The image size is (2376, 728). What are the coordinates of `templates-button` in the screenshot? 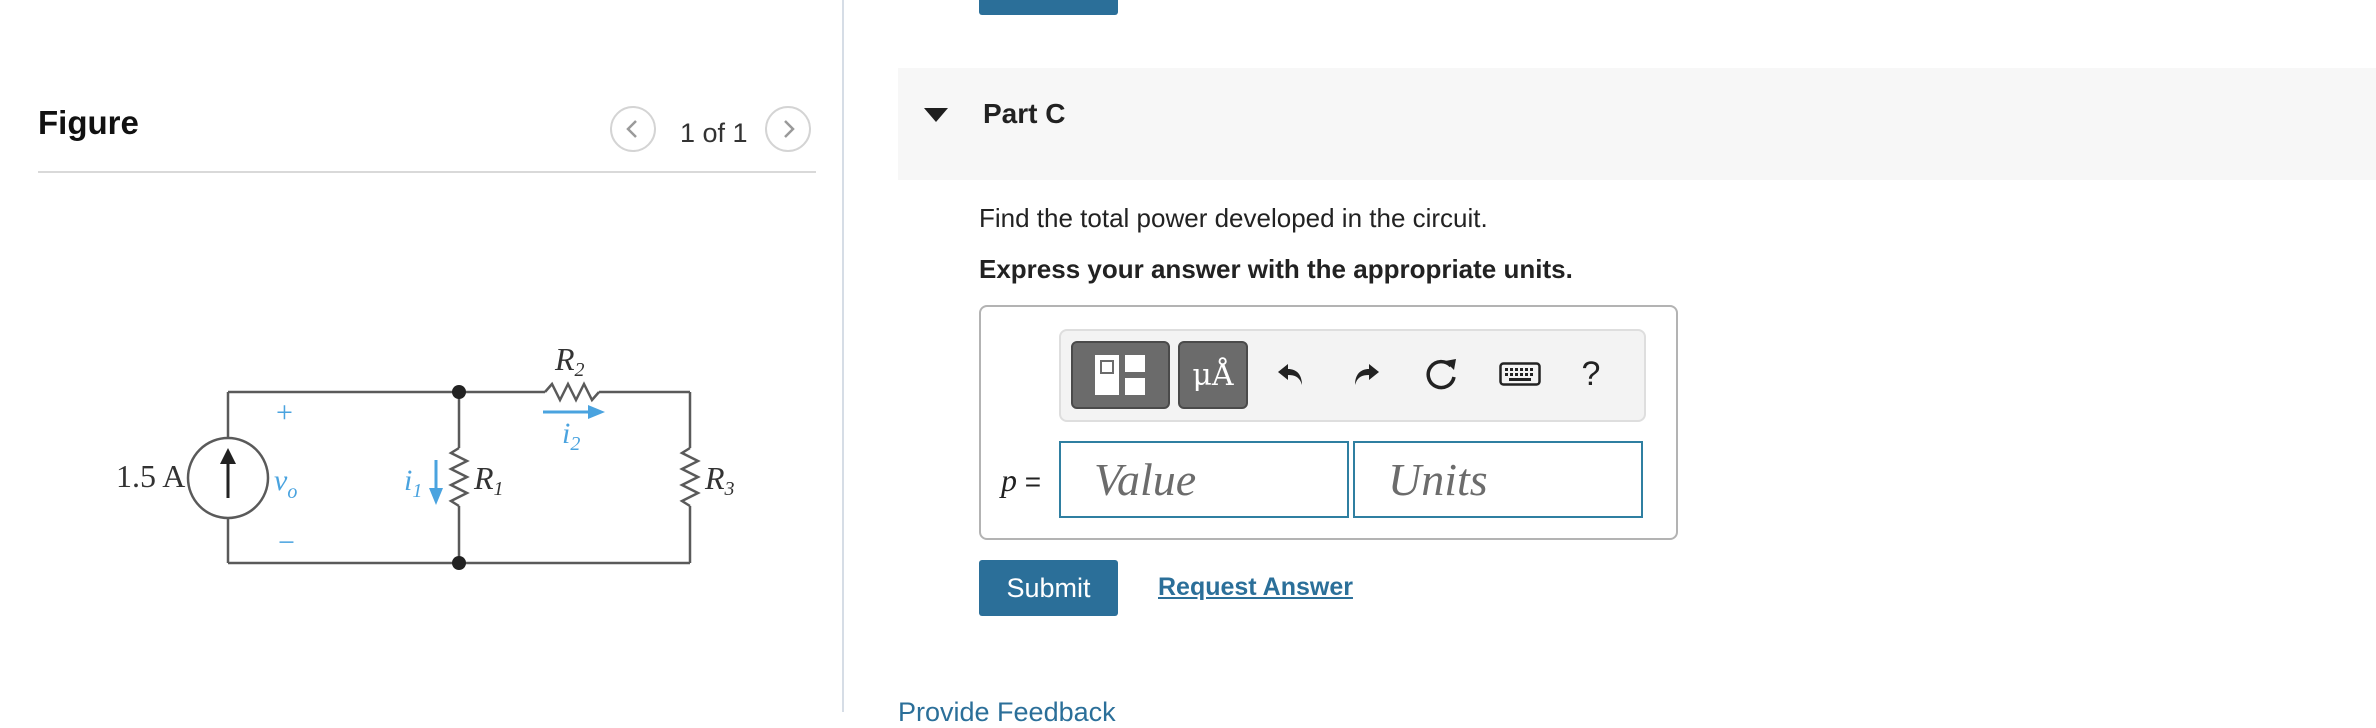 It's located at (1120, 375).